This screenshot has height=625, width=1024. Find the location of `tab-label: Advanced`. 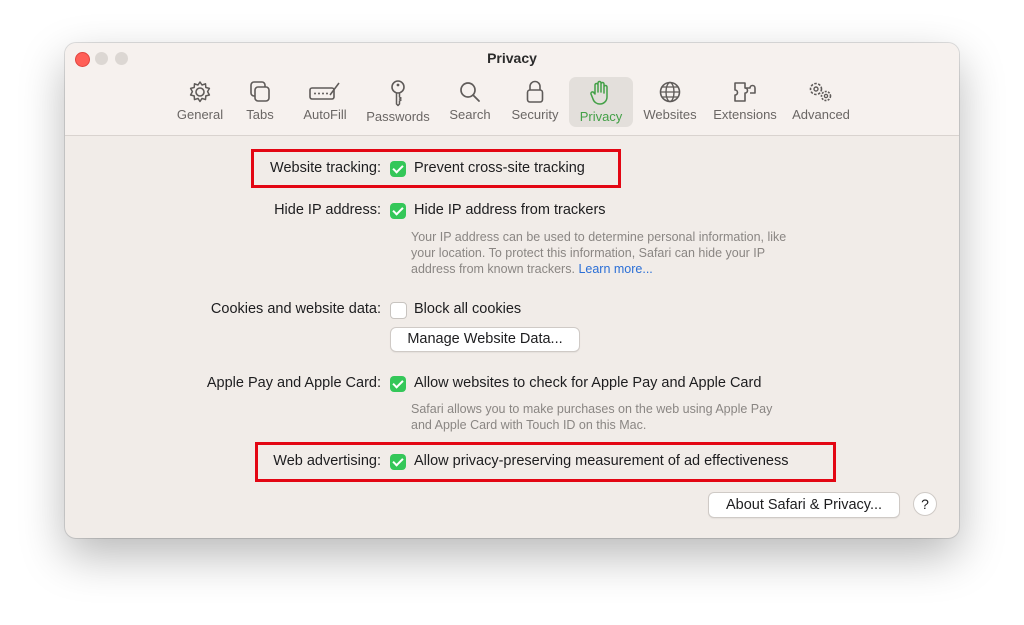

tab-label: Advanced is located at coordinates (821, 114).